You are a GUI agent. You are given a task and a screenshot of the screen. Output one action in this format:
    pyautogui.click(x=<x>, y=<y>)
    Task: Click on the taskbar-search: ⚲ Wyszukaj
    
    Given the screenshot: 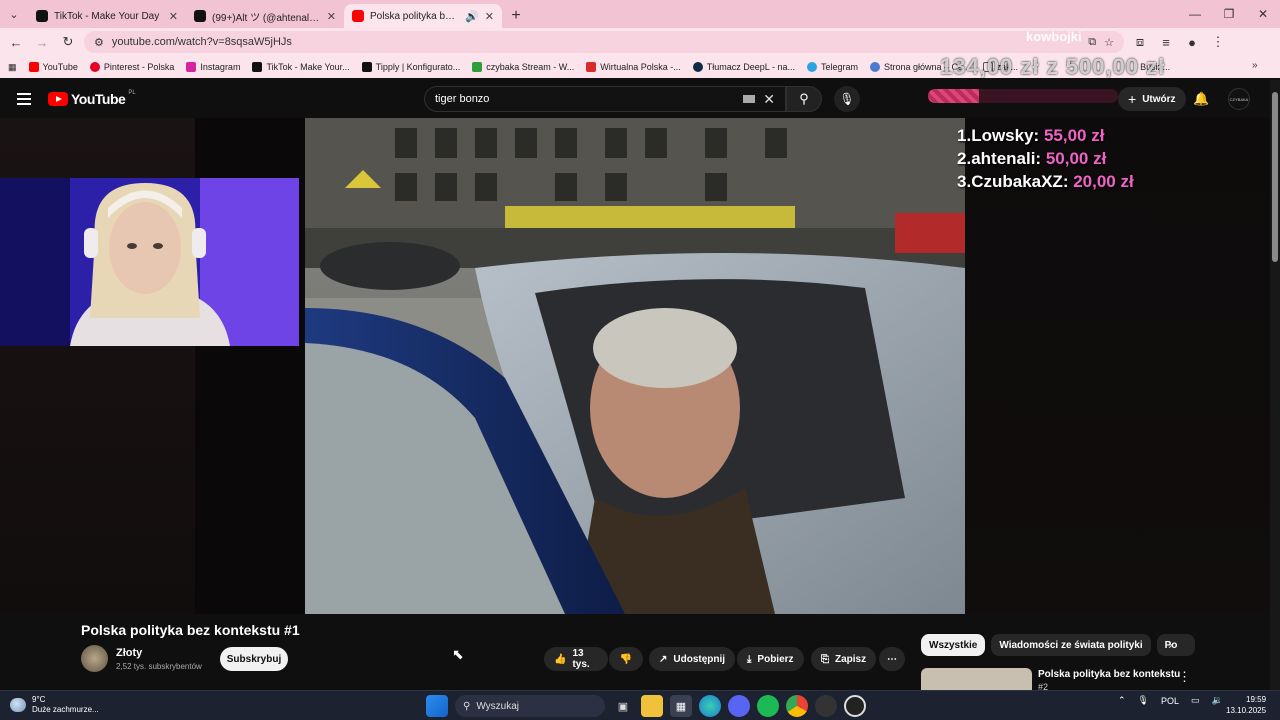 What is the action you would take?
    pyautogui.click(x=530, y=706)
    